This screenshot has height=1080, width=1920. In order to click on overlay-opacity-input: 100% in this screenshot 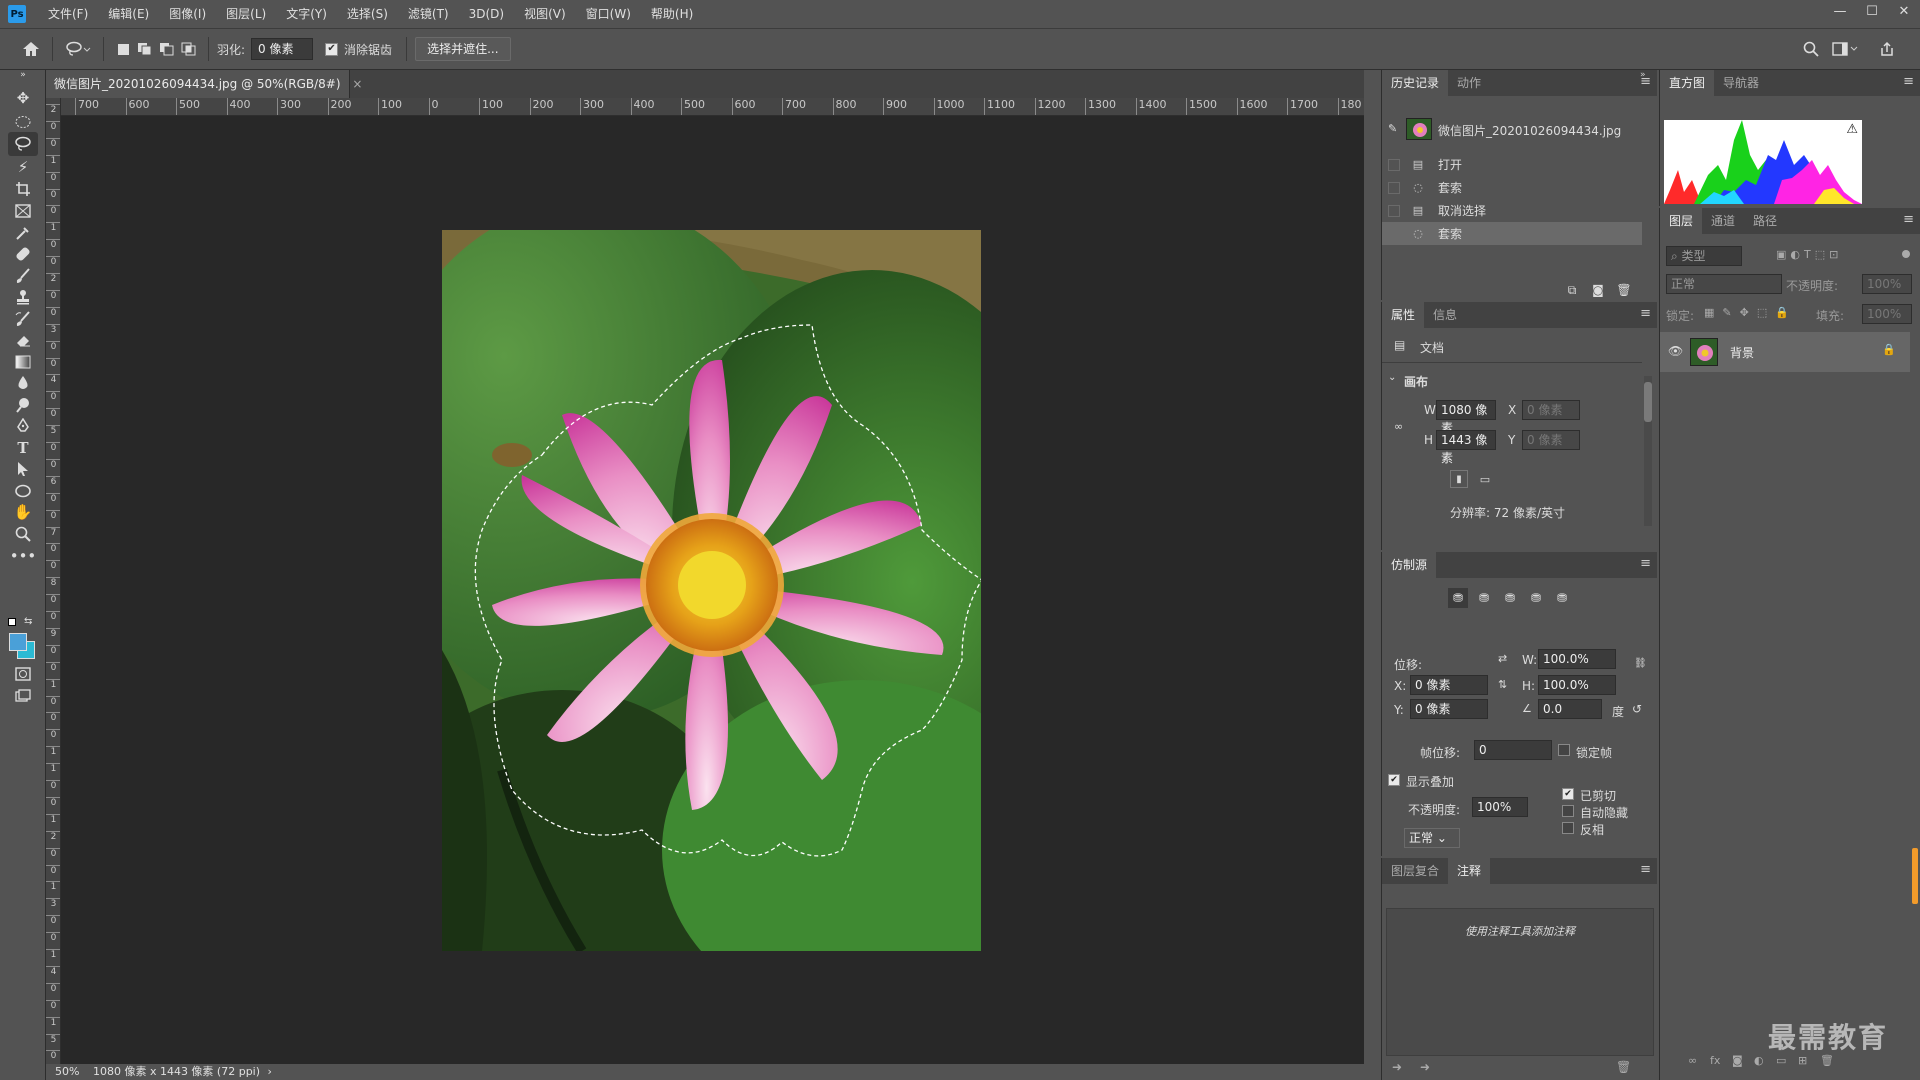, I will do `click(1500, 807)`.